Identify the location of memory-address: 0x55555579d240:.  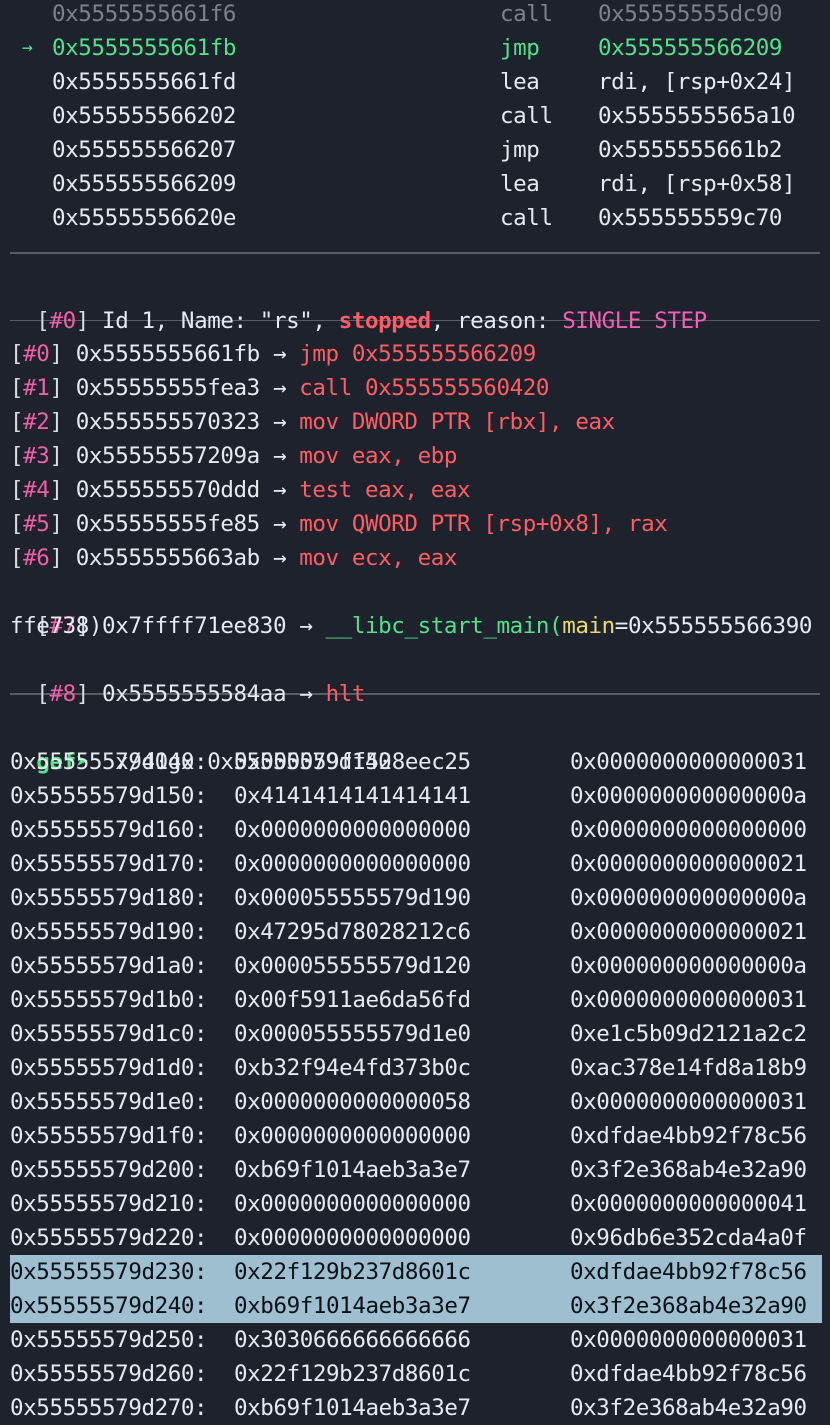
(109, 1305).